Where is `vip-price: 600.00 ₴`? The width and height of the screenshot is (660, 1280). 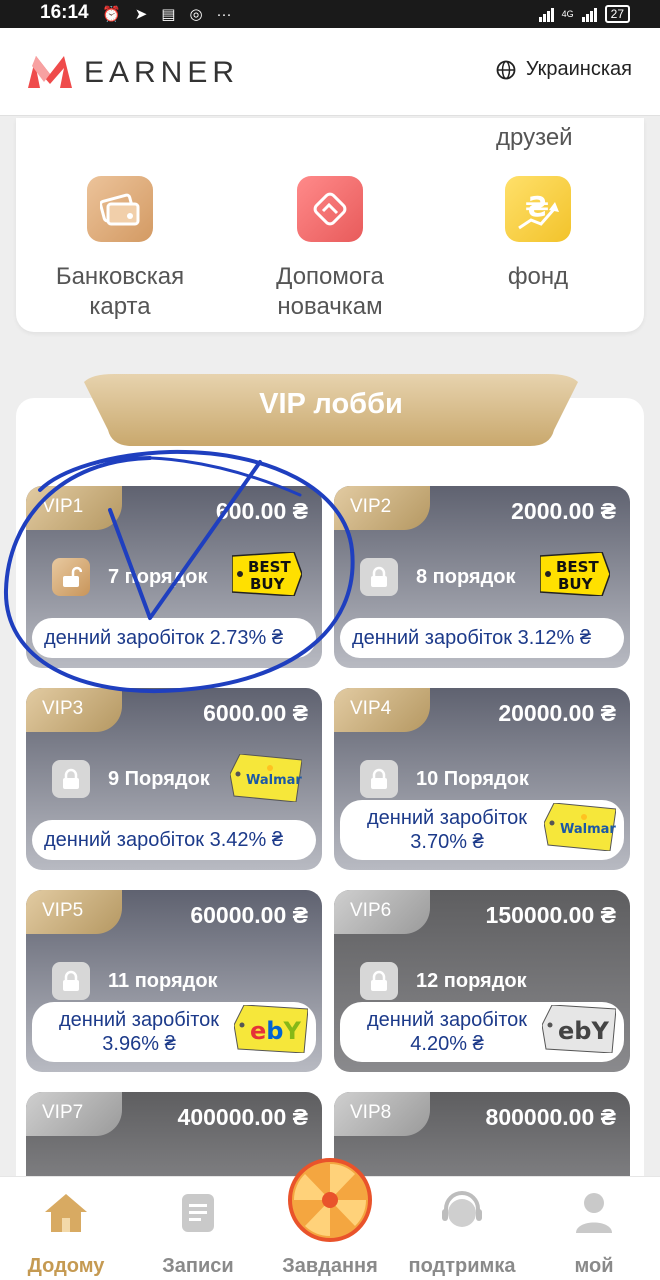 vip-price: 600.00 ₴ is located at coordinates (261, 511).